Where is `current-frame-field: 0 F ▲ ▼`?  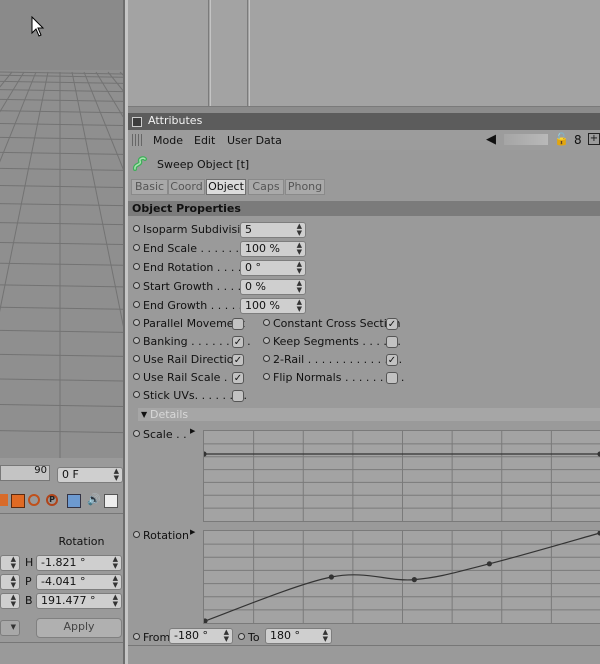 current-frame-field: 0 F ▲ ▼ is located at coordinates (90, 475).